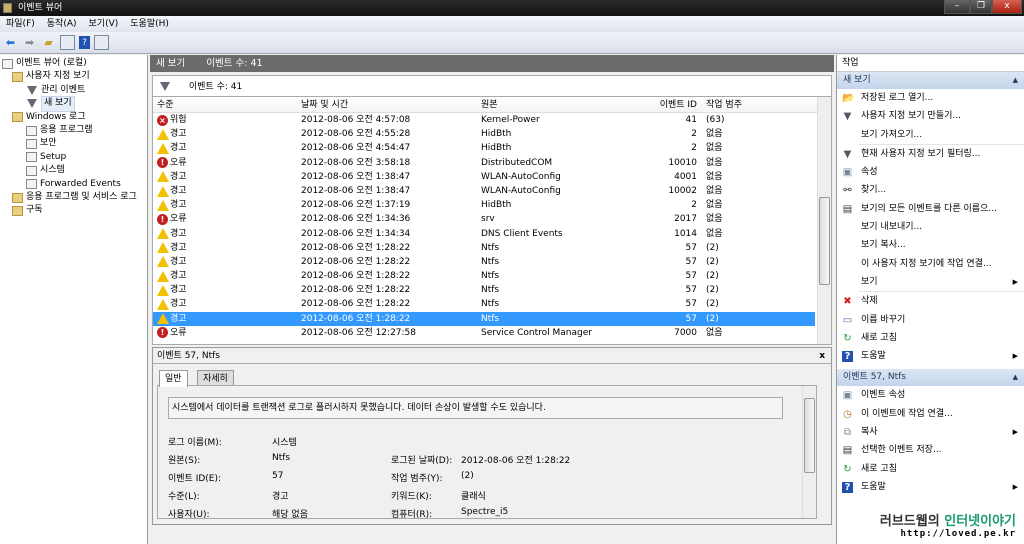 The width and height of the screenshot is (1024, 544). I want to click on forward-icon: ➡, so click(29, 42).